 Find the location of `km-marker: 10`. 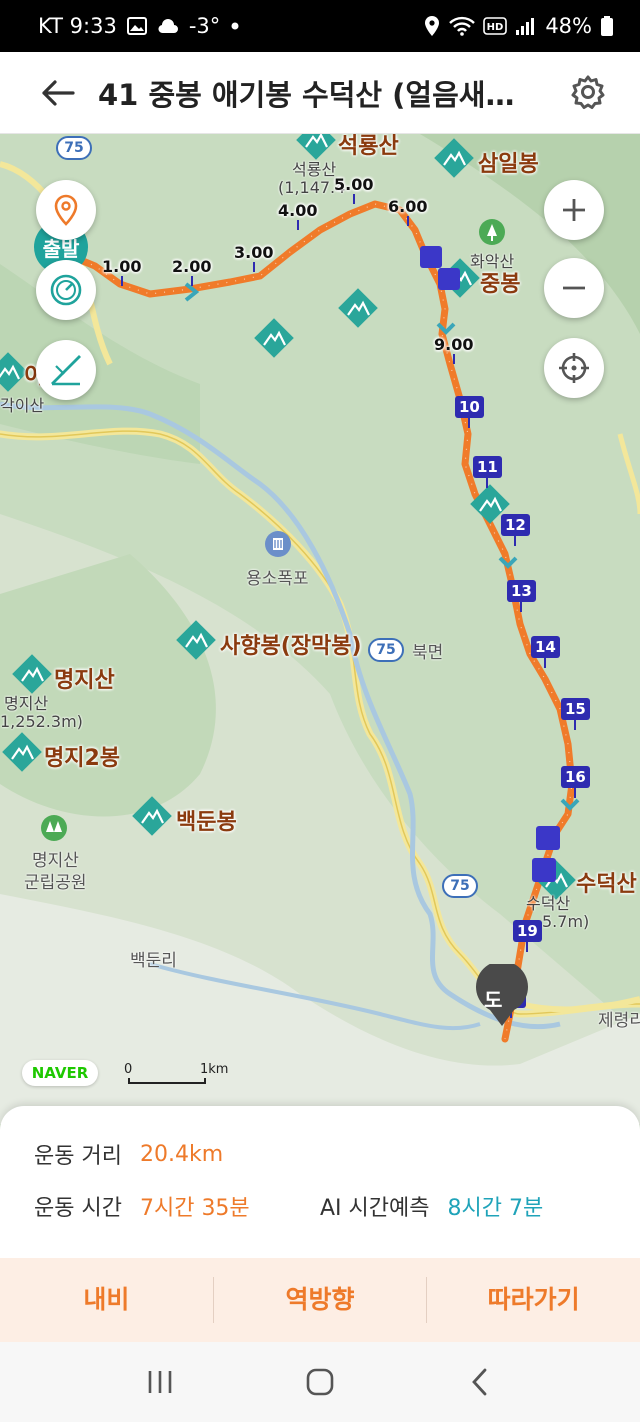

km-marker: 10 is located at coordinates (469, 412).